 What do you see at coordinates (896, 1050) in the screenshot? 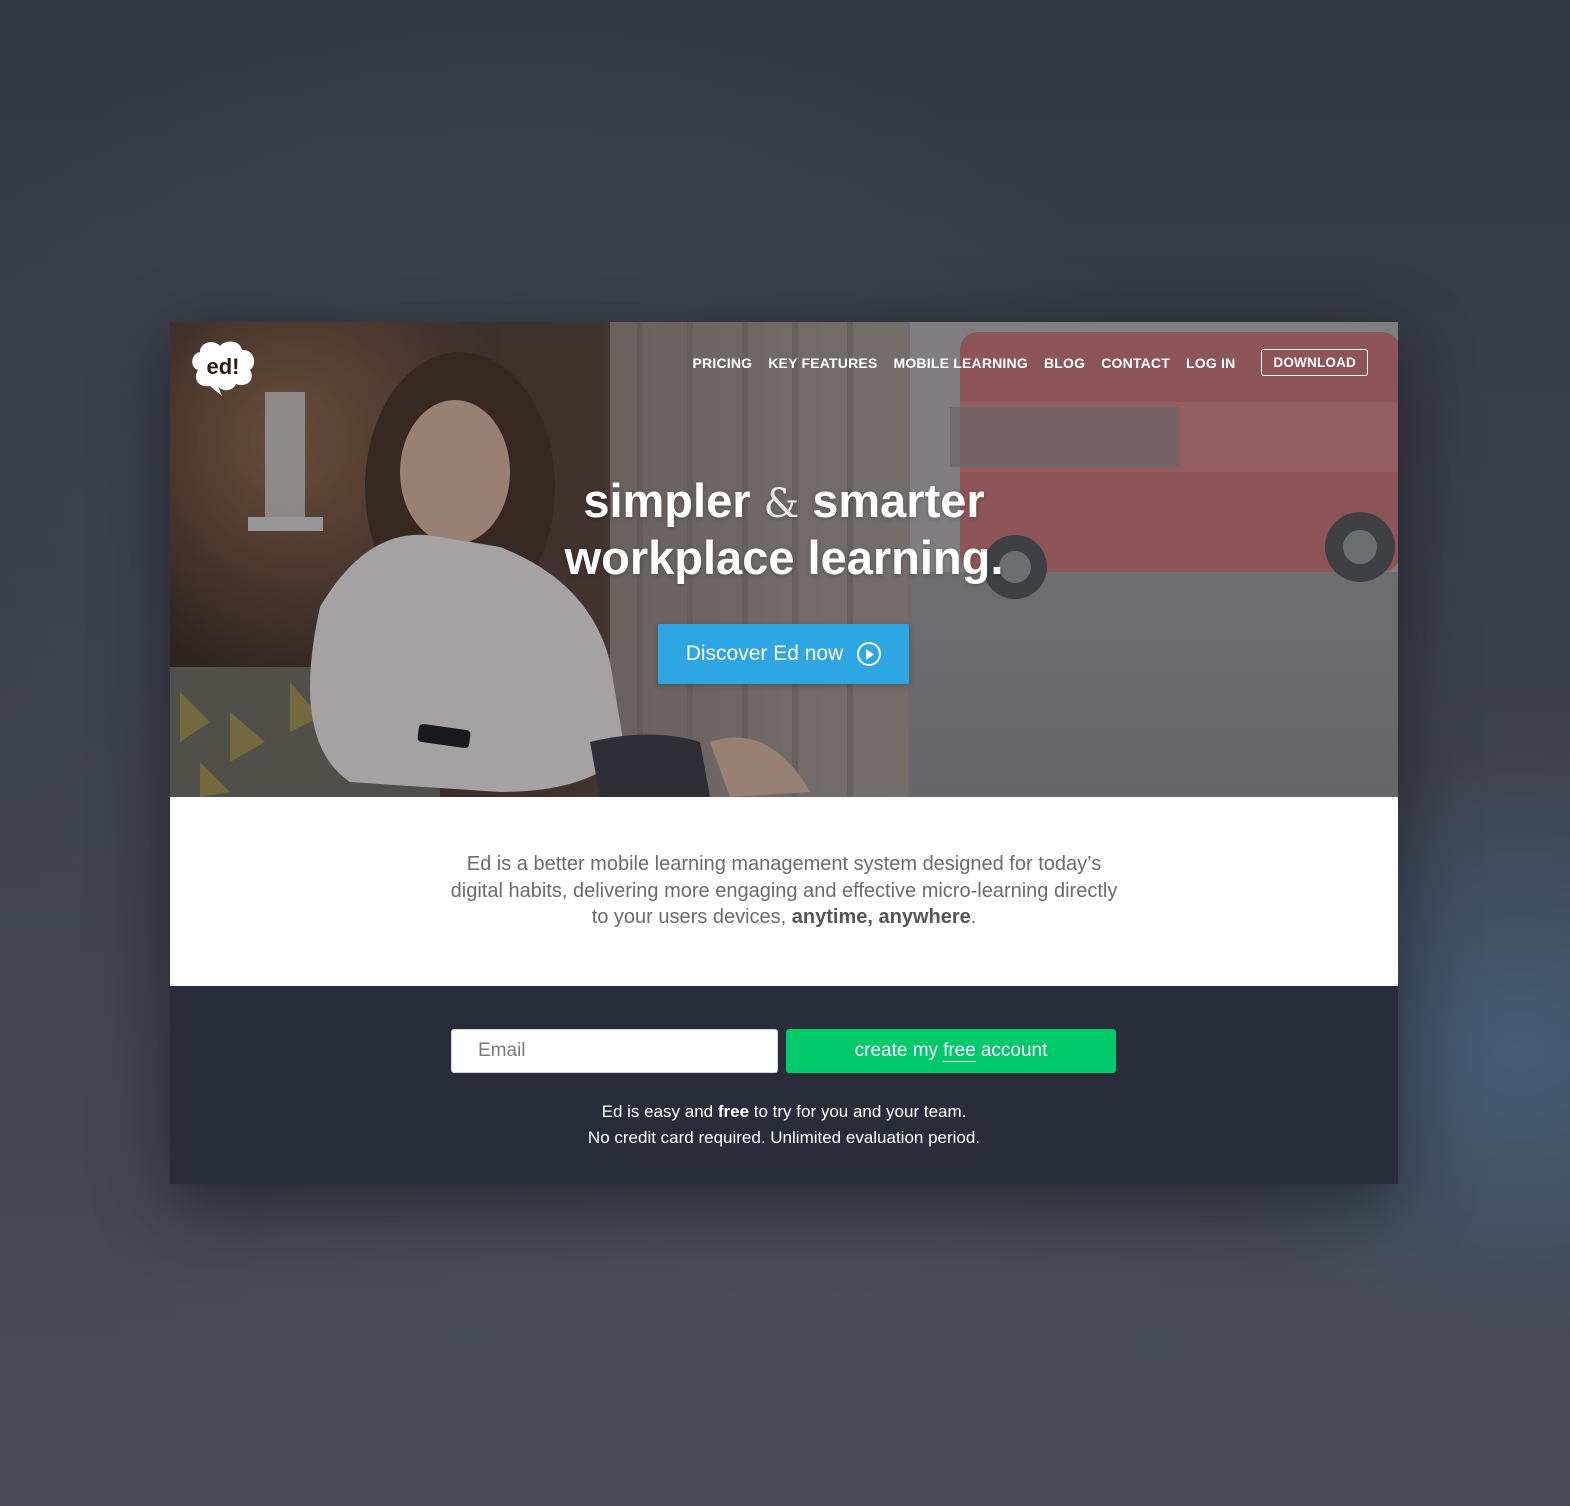
I see `create-label-pre: create my` at bounding box center [896, 1050].